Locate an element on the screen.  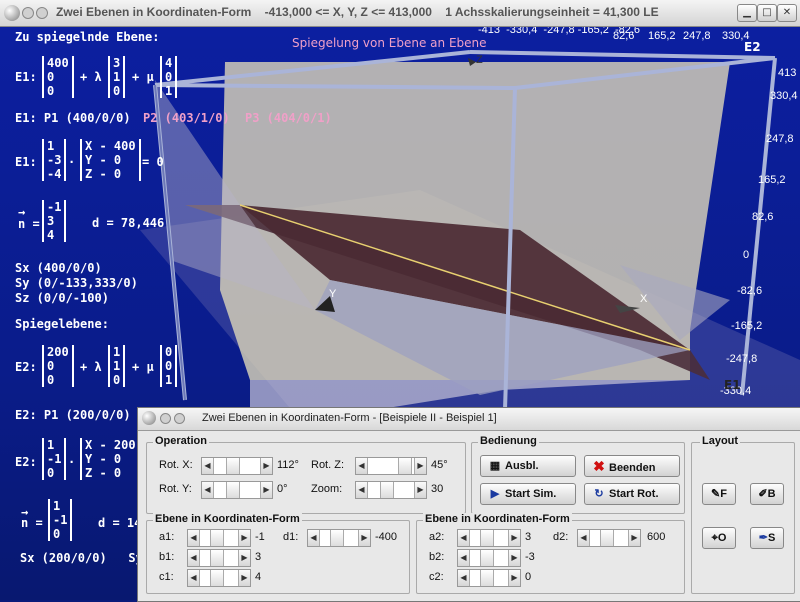
rot-z-slider: ◀ ▶ is located at coordinates (391, 466).